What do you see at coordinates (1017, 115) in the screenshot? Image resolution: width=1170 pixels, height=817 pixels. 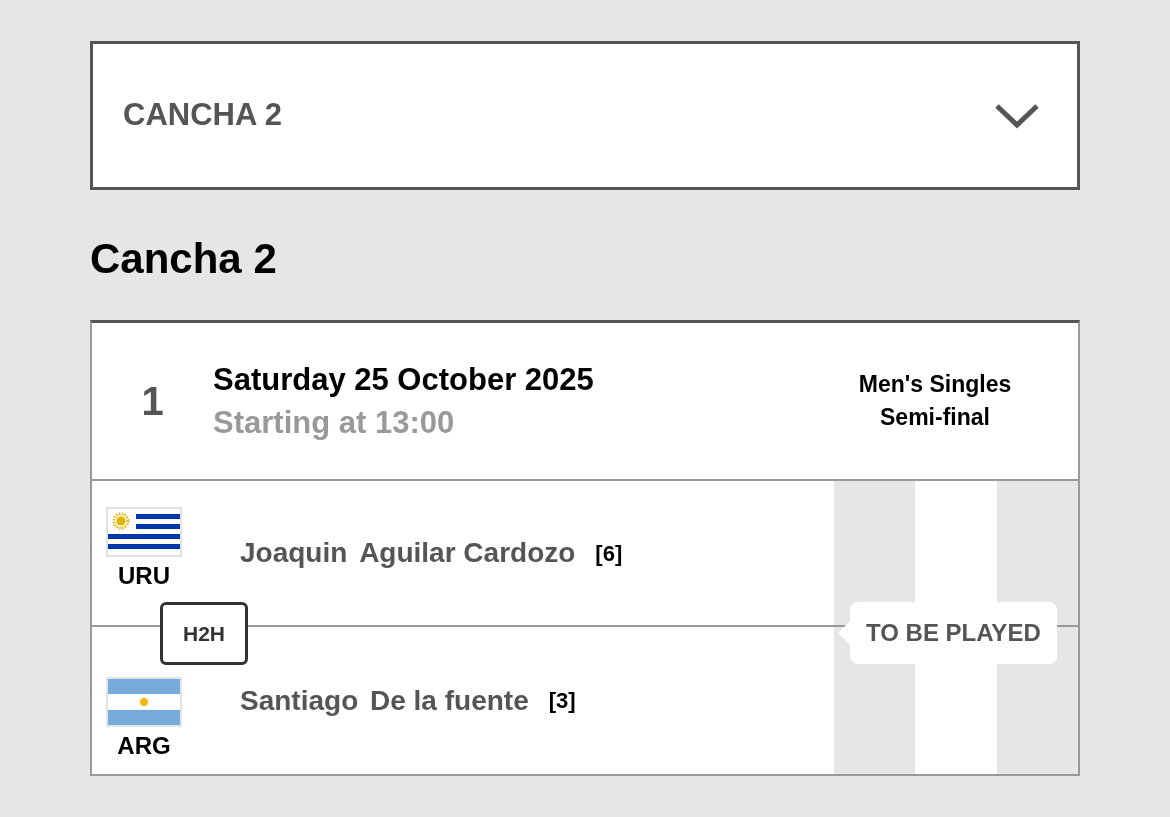 I see `chevron-down-icon` at bounding box center [1017, 115].